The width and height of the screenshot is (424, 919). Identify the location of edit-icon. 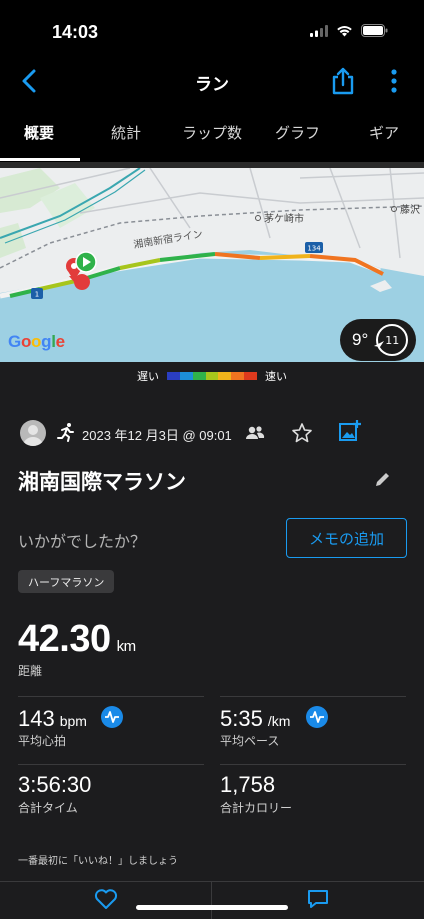
(383, 479).